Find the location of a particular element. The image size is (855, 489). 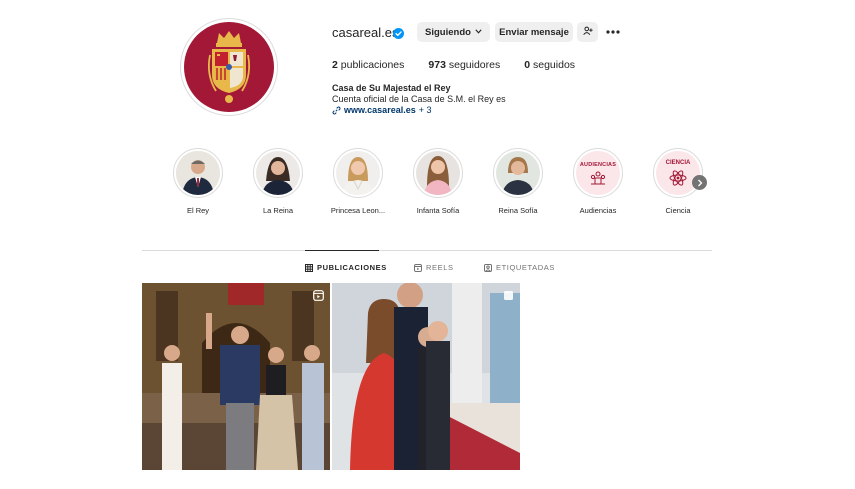

bio-link: www.casareal.es + 3 is located at coordinates (419, 110).